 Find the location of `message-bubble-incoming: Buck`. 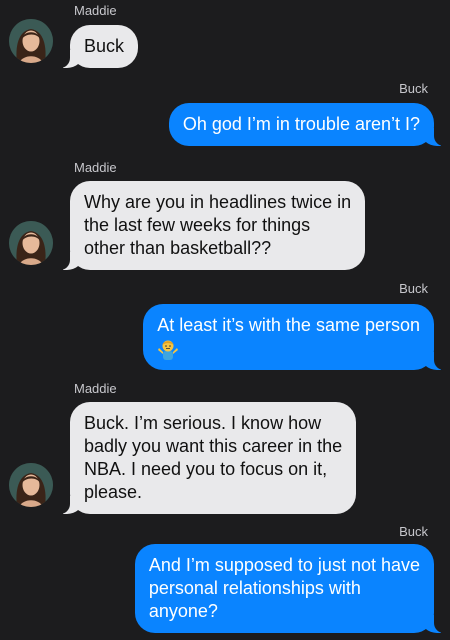

message-bubble-incoming: Buck is located at coordinates (99, 46).